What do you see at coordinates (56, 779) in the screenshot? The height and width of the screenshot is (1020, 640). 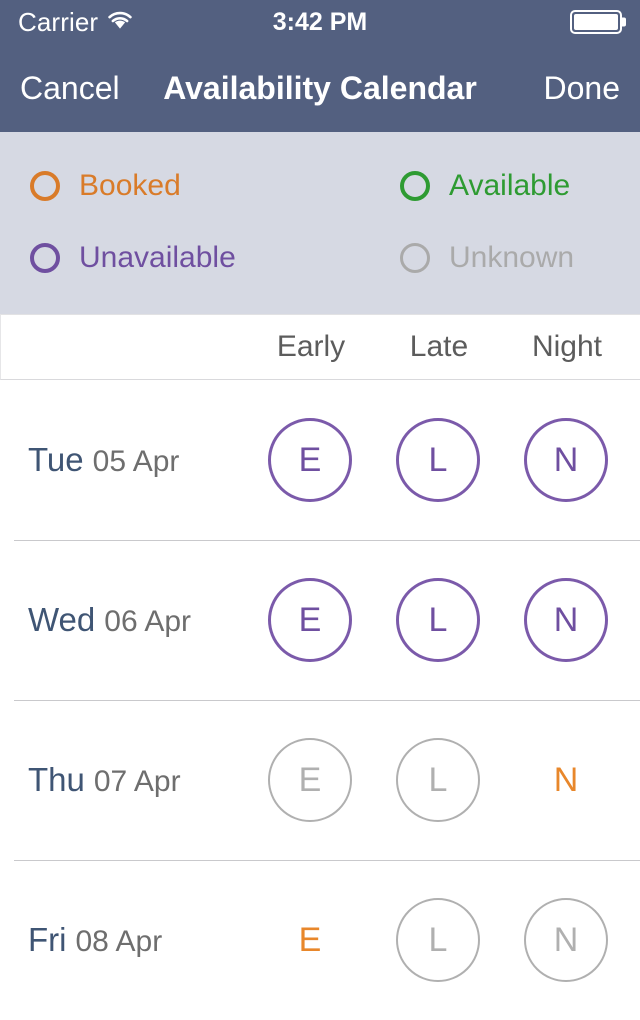 I see `day-name: Thu` at bounding box center [56, 779].